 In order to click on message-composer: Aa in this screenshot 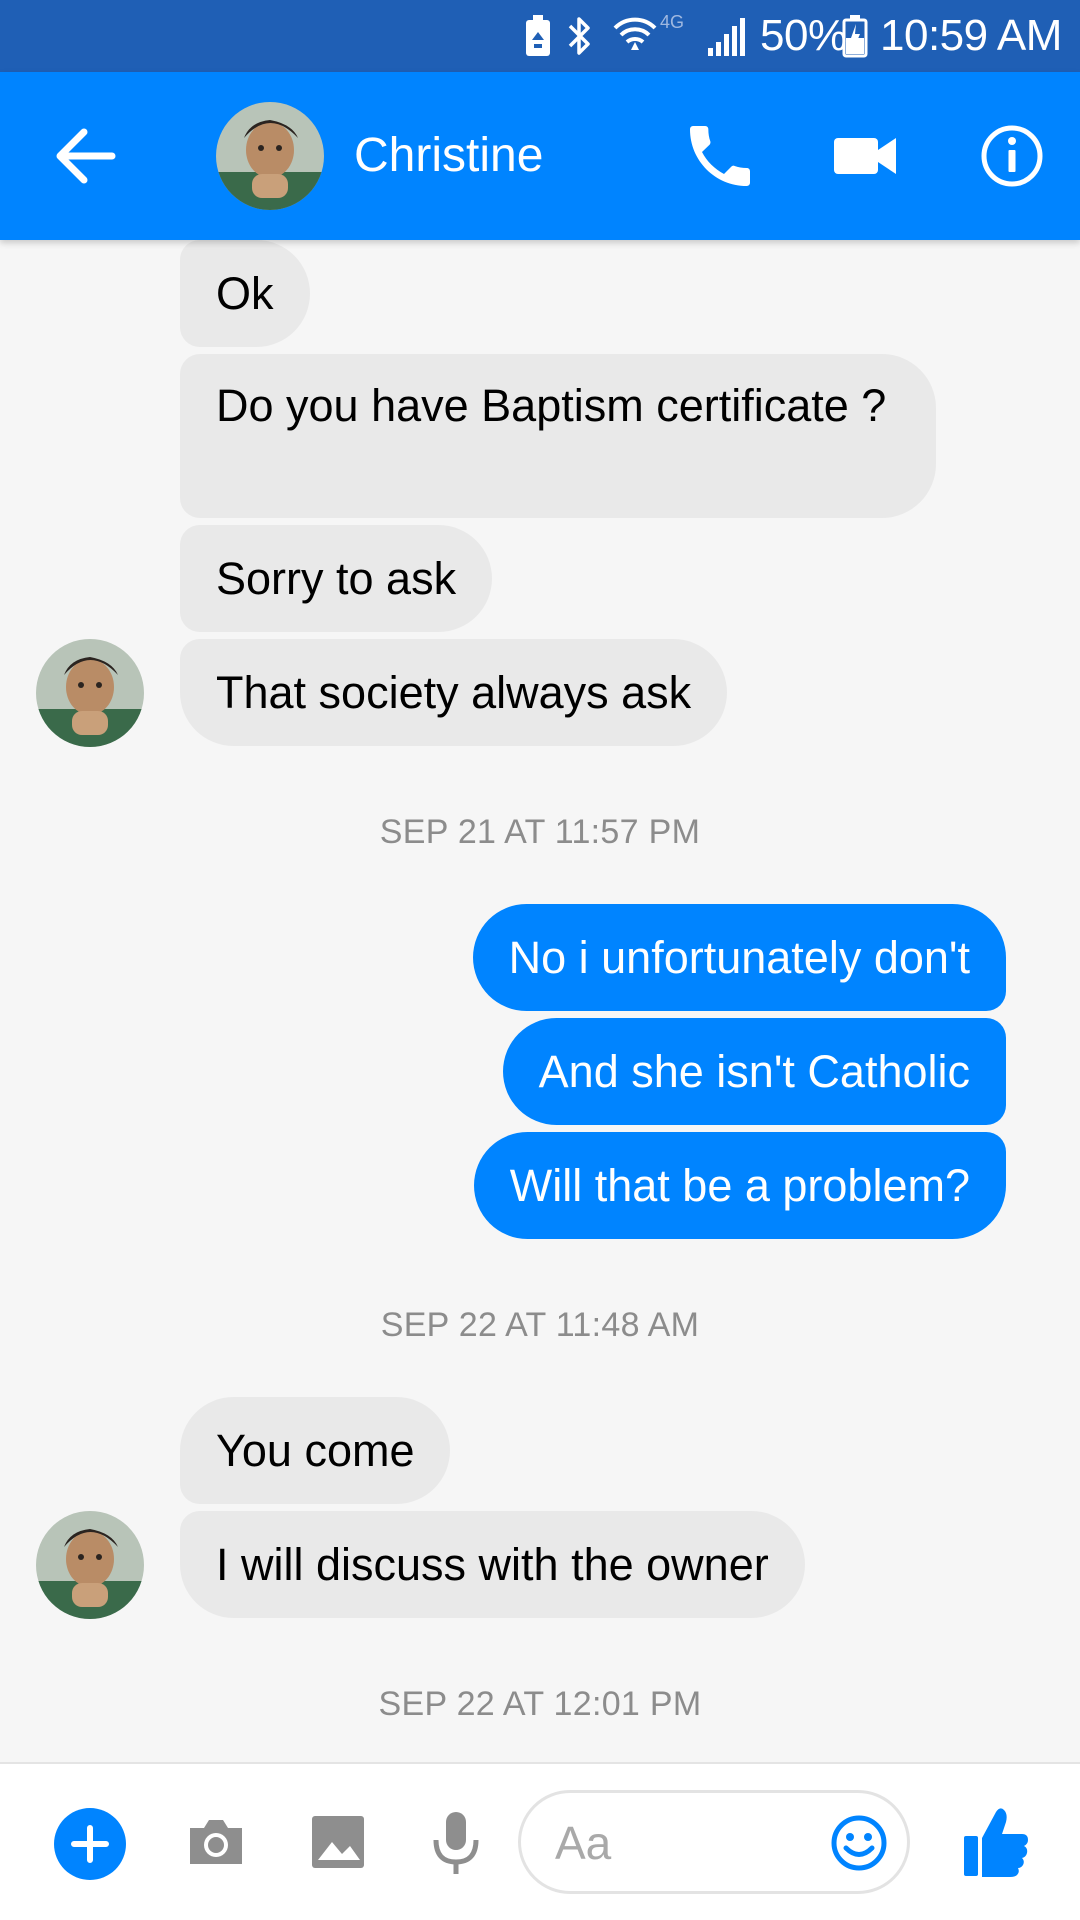, I will do `click(540, 1841)`.